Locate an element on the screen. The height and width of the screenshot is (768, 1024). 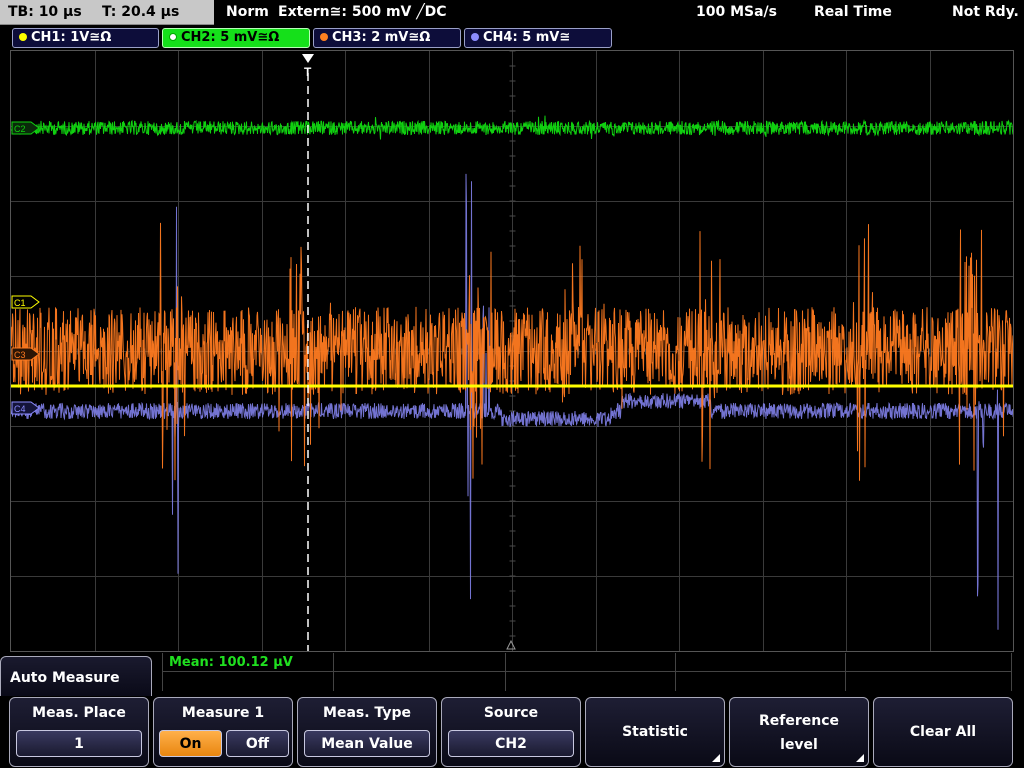
meas-place-softkey: Meas. Place 1 is located at coordinates (79, 732).